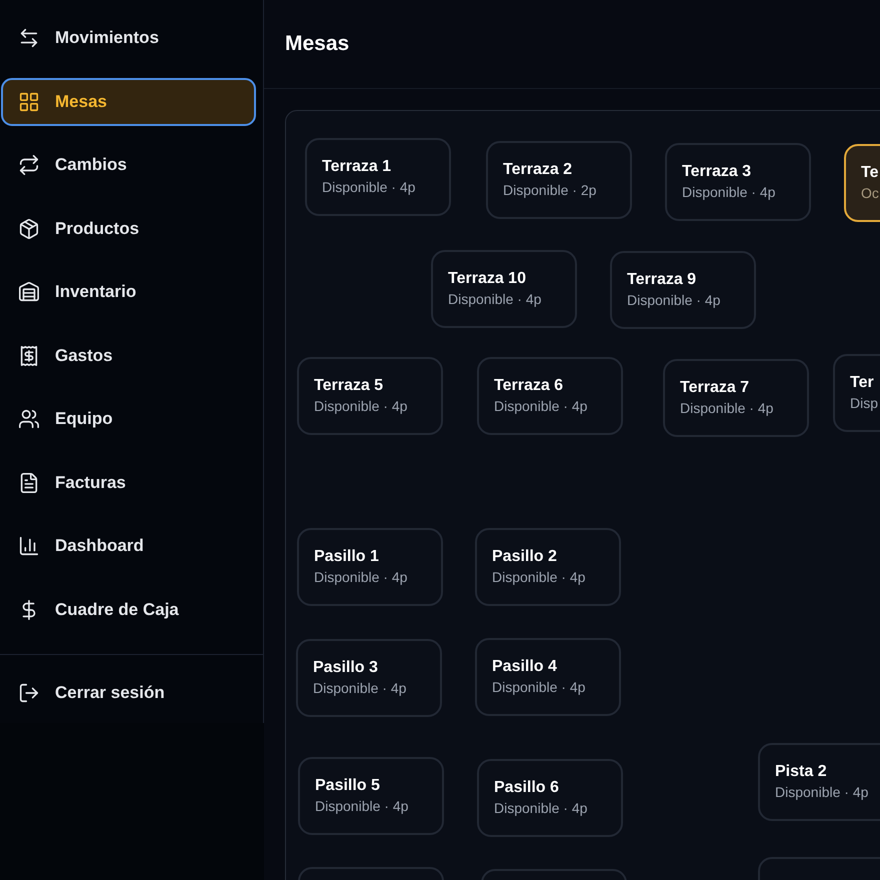 The width and height of the screenshot is (880, 880). I want to click on sidebar-item: Dashboard, so click(128, 546).